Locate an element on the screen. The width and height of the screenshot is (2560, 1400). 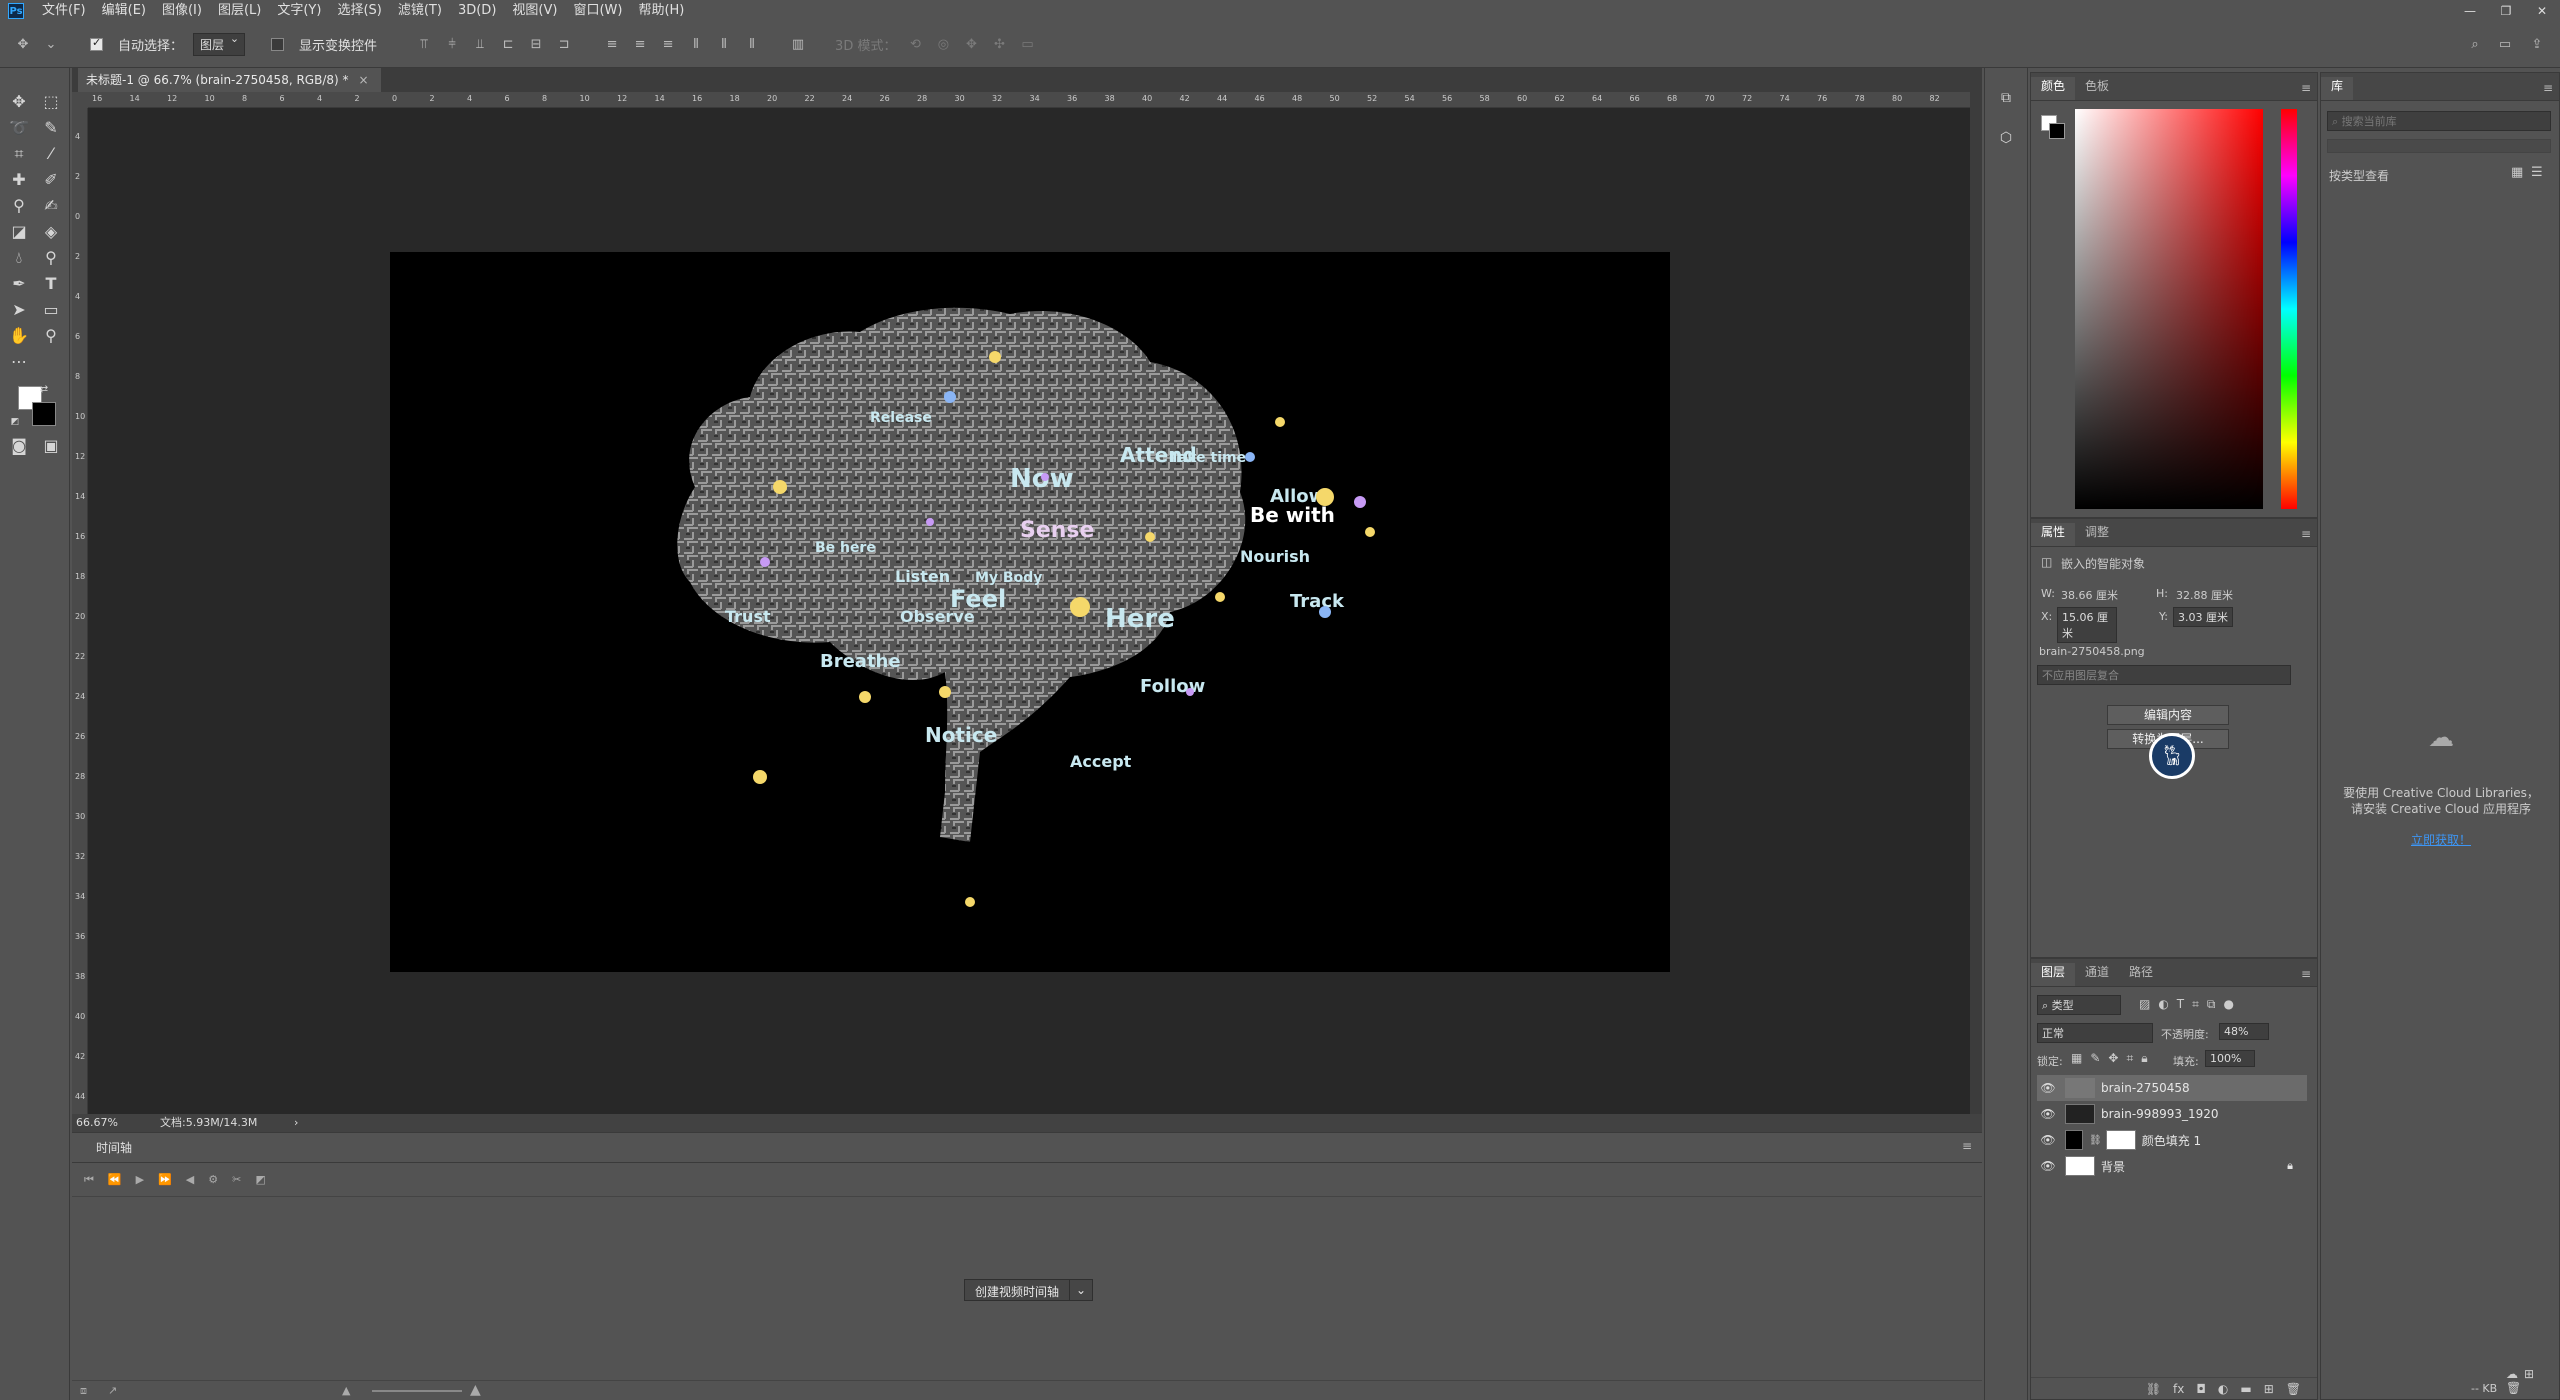
frame-rate-icon: ⧈ is located at coordinates (83, 1391).